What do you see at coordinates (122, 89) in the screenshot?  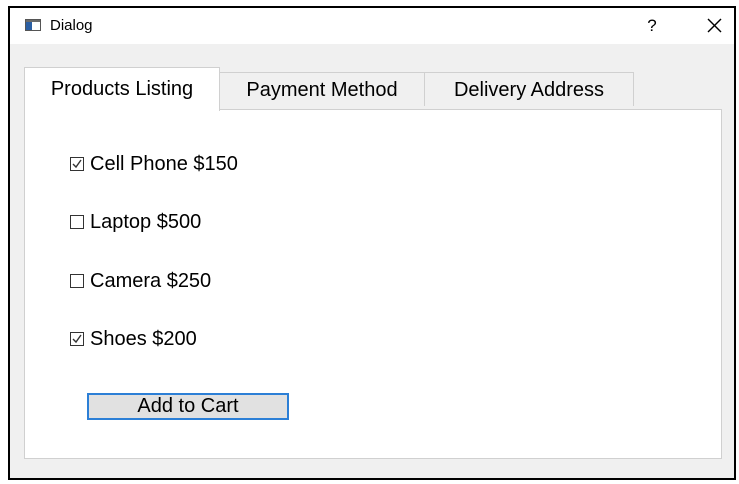 I see `tab-products-listing: Products Listing` at bounding box center [122, 89].